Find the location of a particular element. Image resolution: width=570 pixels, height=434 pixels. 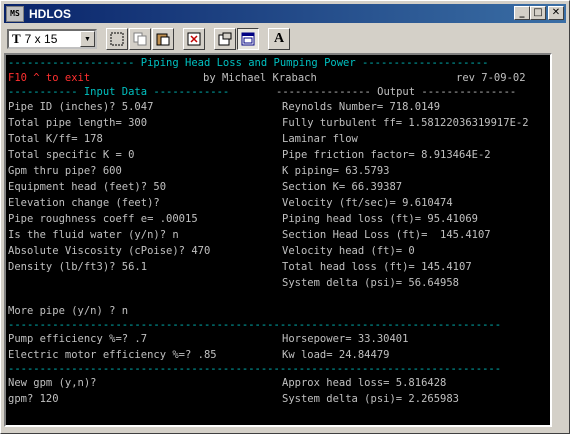

revision-line: rev 7-09-02 is located at coordinates (491, 78).